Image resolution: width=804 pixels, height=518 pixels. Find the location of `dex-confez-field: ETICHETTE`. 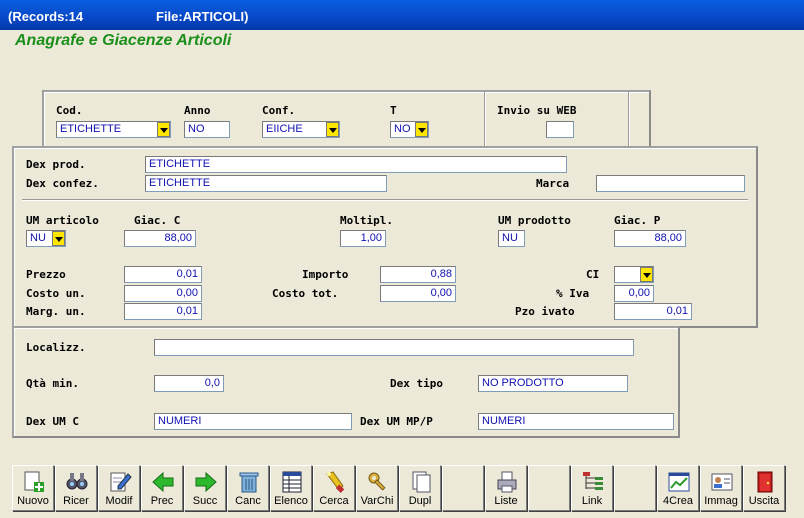

dex-confez-field: ETICHETTE is located at coordinates (266, 183).